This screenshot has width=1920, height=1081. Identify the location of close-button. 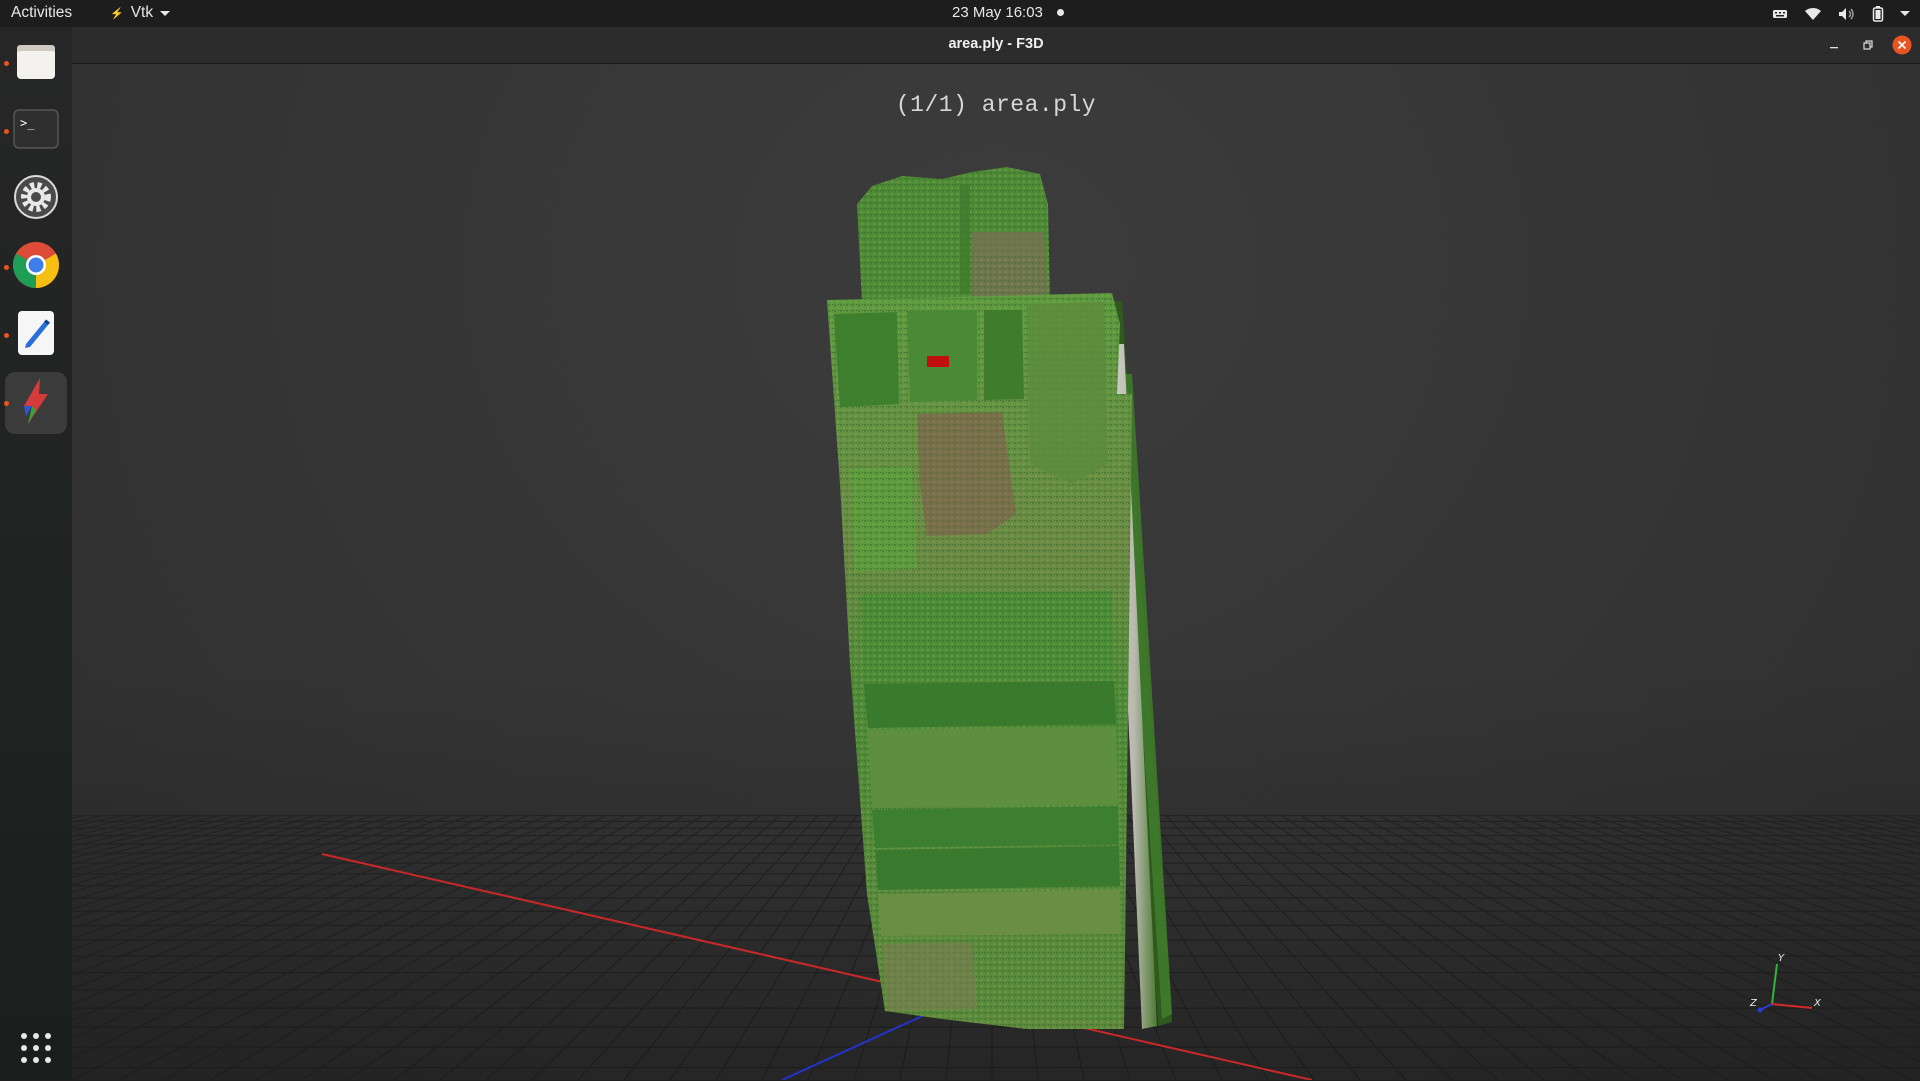
(1902, 45).